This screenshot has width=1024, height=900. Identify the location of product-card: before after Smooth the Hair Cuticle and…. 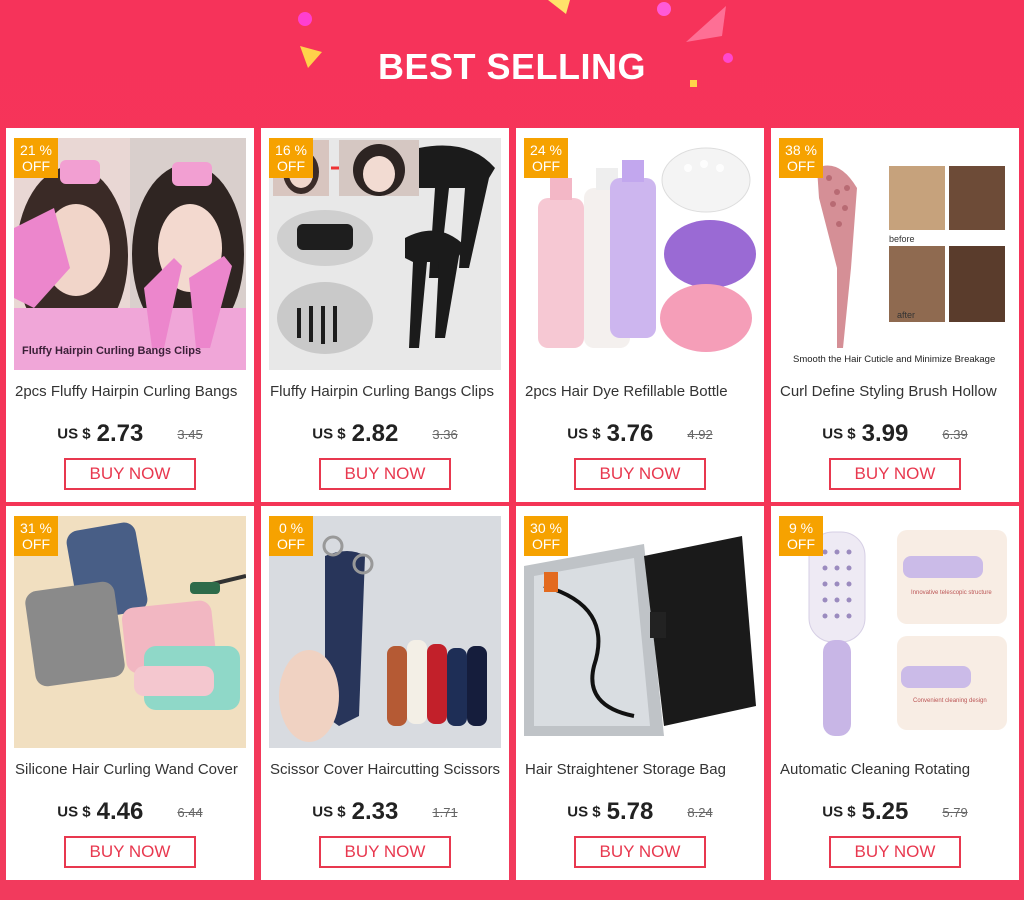
(895, 315).